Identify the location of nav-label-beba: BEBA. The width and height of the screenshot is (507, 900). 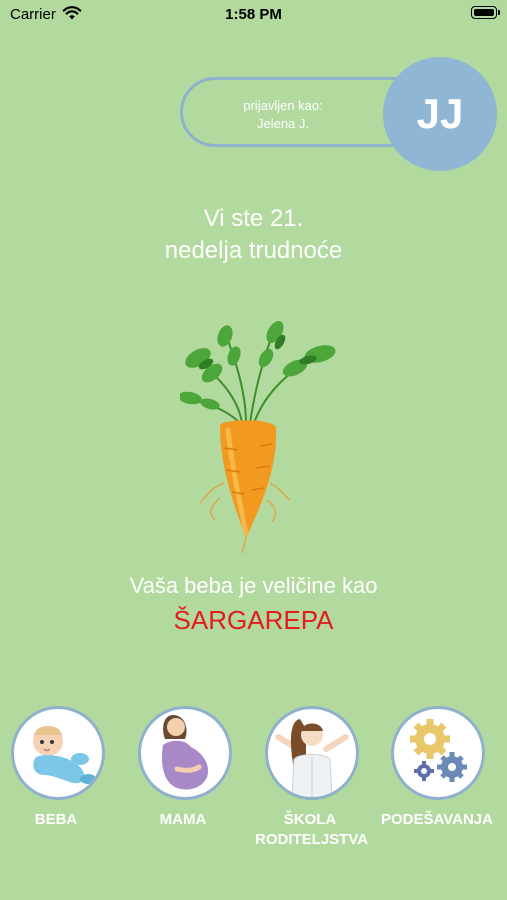
(56, 819).